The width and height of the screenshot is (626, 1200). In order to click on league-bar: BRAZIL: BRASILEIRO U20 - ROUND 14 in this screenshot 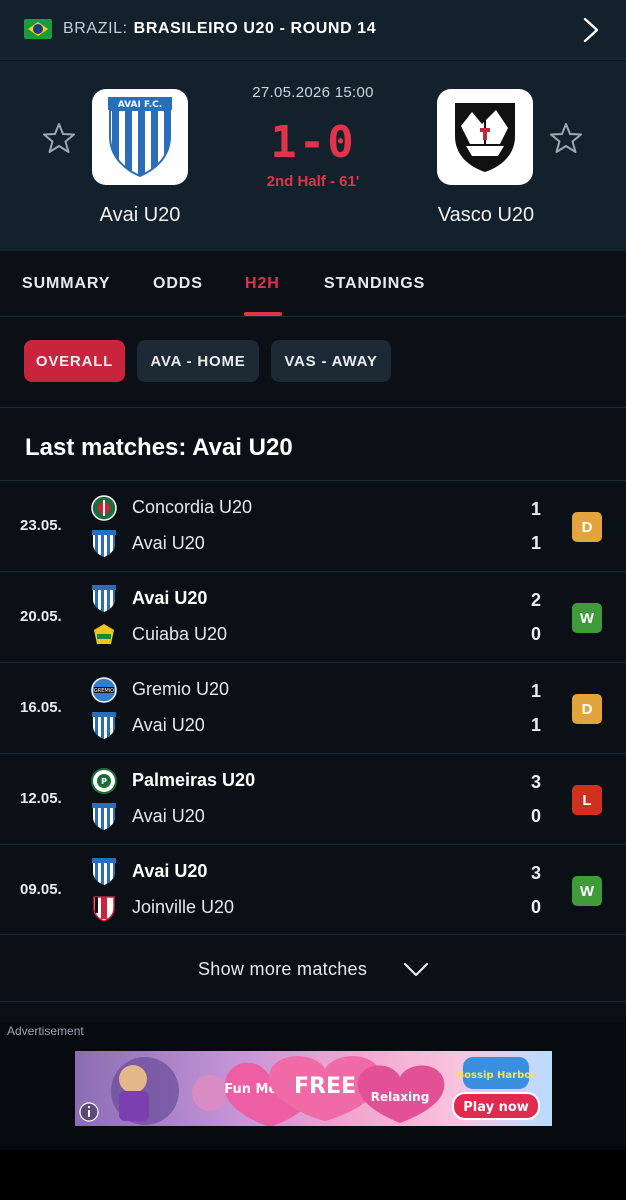, I will do `click(313, 30)`.